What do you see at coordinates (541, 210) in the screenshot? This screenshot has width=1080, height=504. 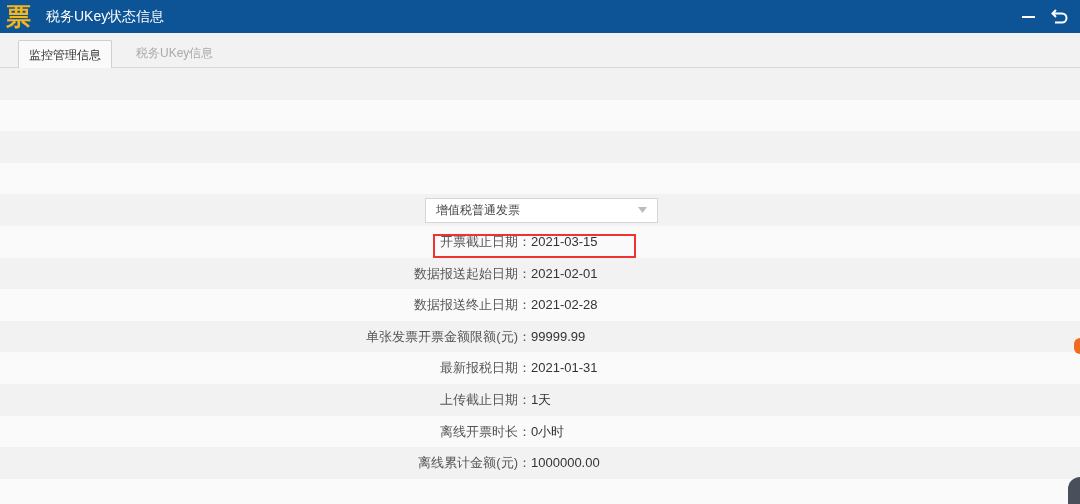 I see `invoice-type-dropdown: 增值税普通发票` at bounding box center [541, 210].